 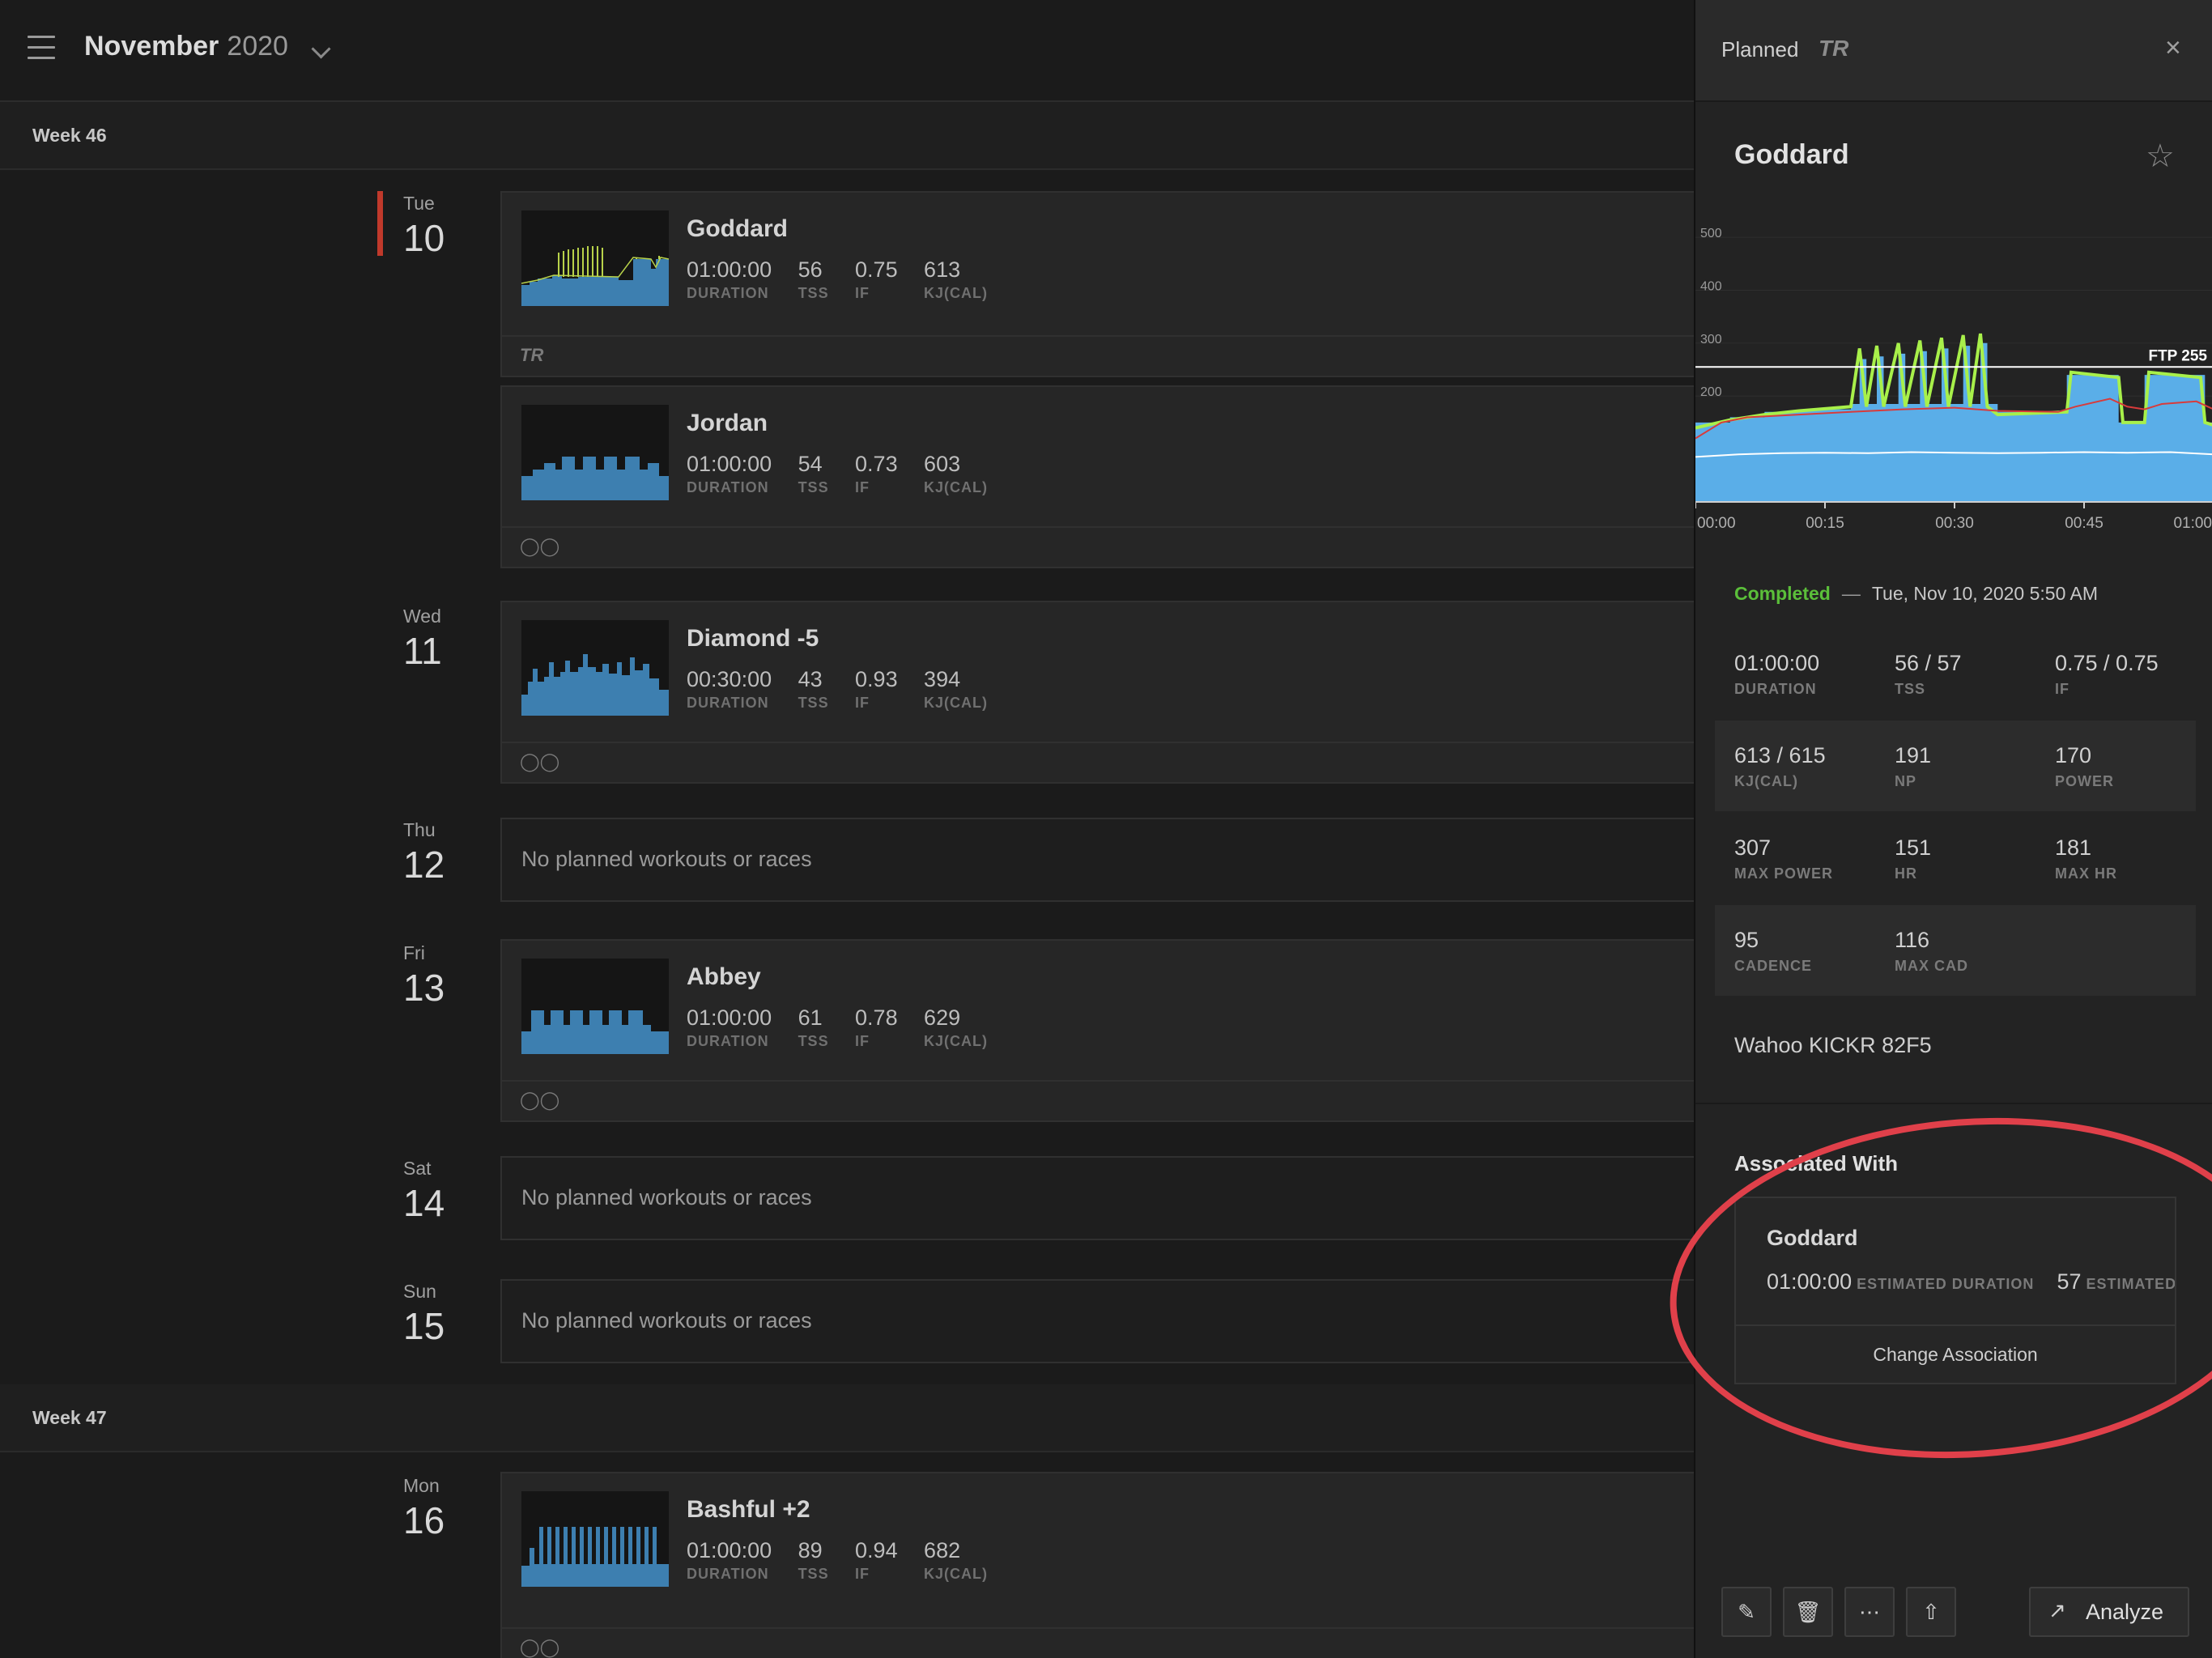 I want to click on chevron-down-icon, so click(x=321, y=49).